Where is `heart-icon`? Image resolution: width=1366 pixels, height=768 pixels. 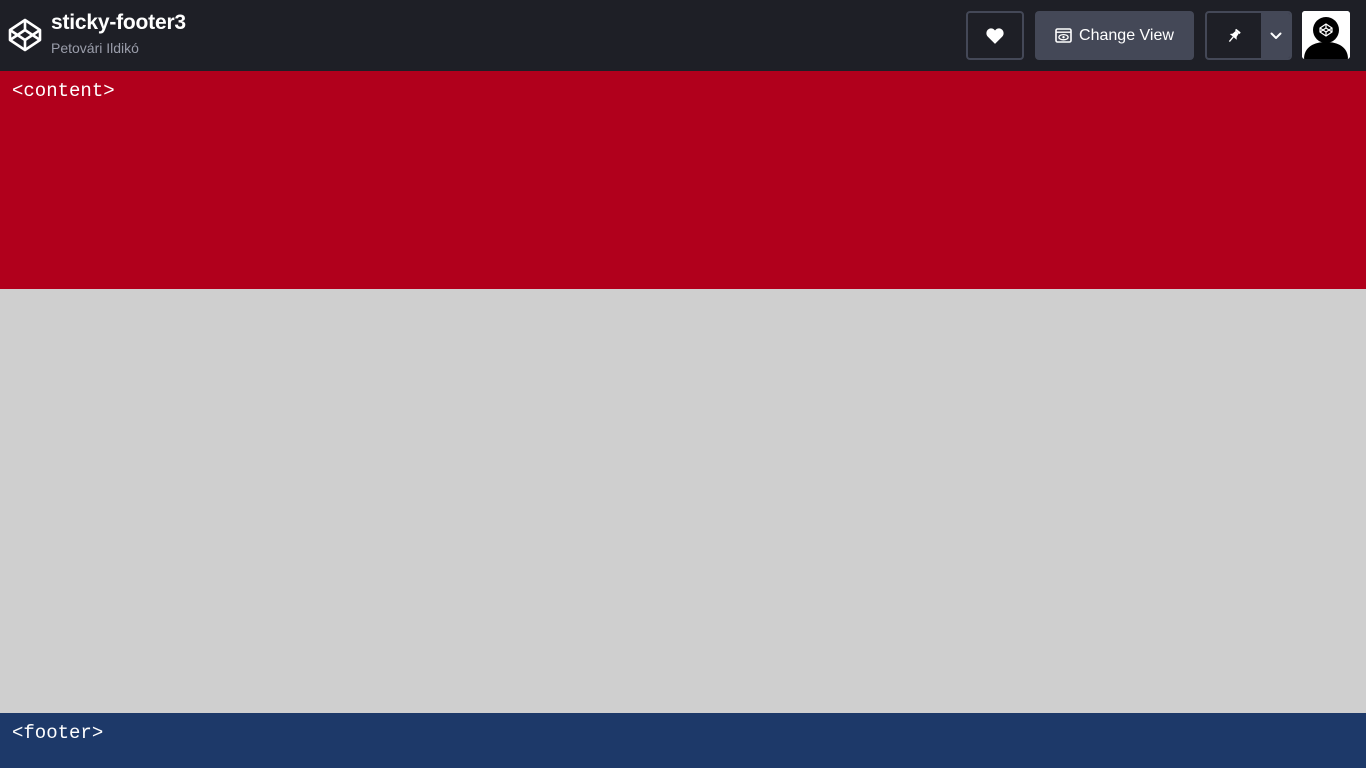 heart-icon is located at coordinates (995, 35).